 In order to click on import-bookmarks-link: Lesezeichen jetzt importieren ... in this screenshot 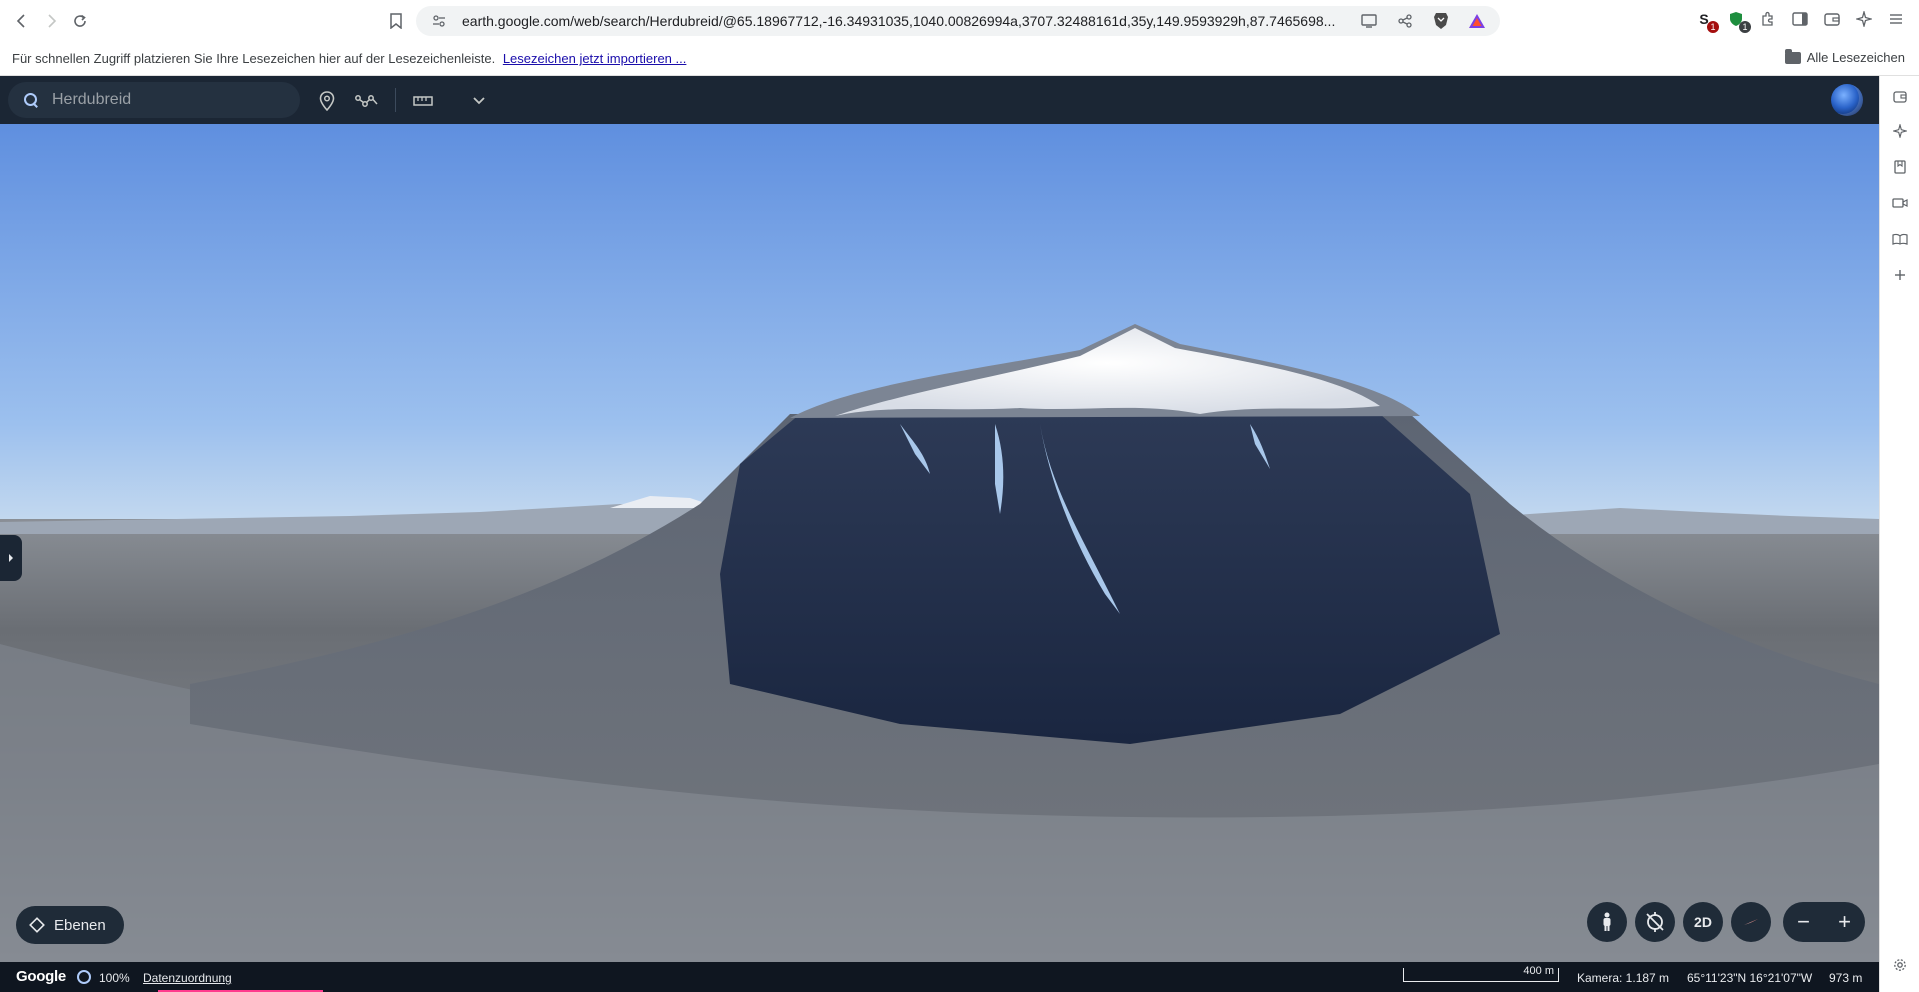, I will do `click(595, 58)`.